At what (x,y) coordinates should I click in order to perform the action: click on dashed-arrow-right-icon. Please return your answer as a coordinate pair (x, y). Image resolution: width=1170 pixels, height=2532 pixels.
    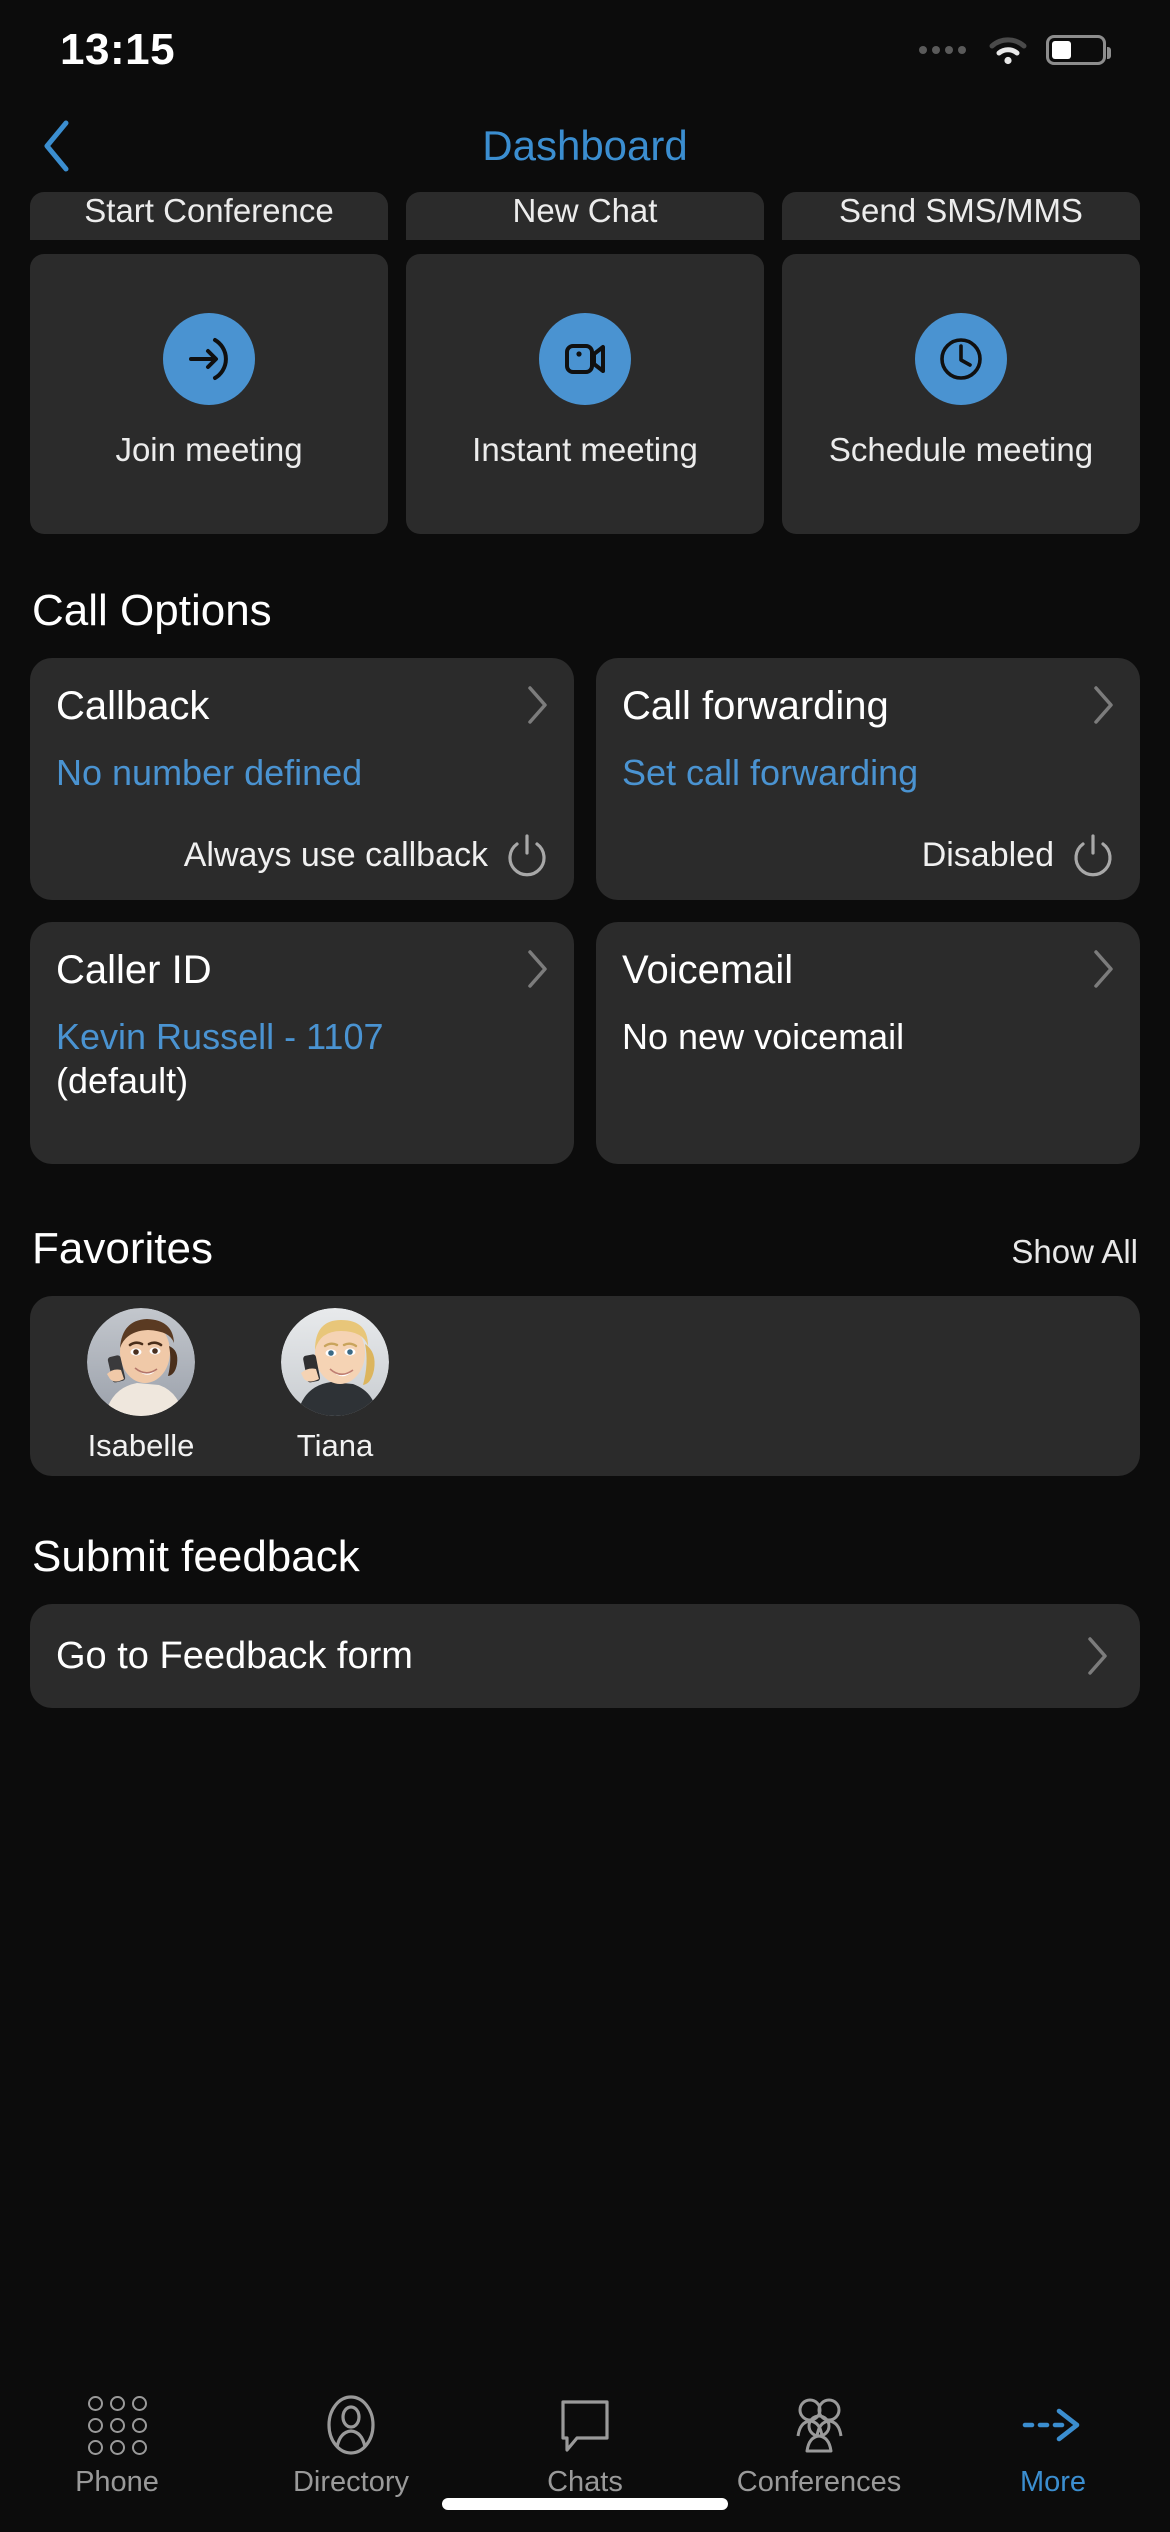
    Looking at the image, I should click on (1051, 2425).